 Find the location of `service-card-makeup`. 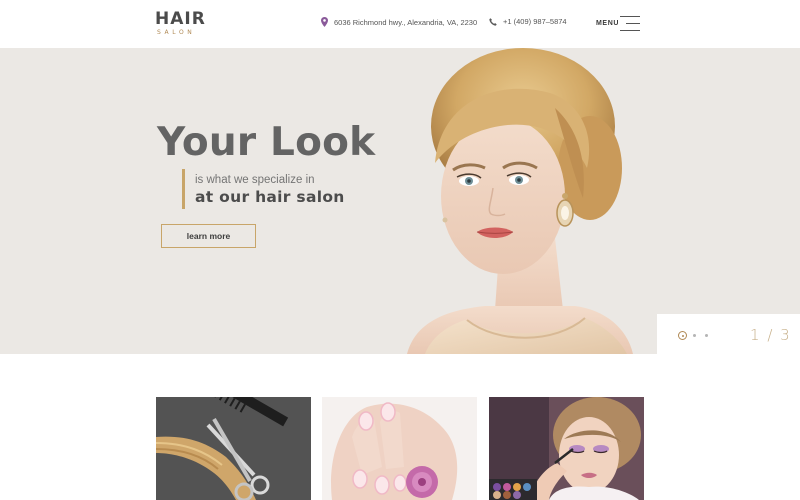

service-card-makeup is located at coordinates (566, 448).